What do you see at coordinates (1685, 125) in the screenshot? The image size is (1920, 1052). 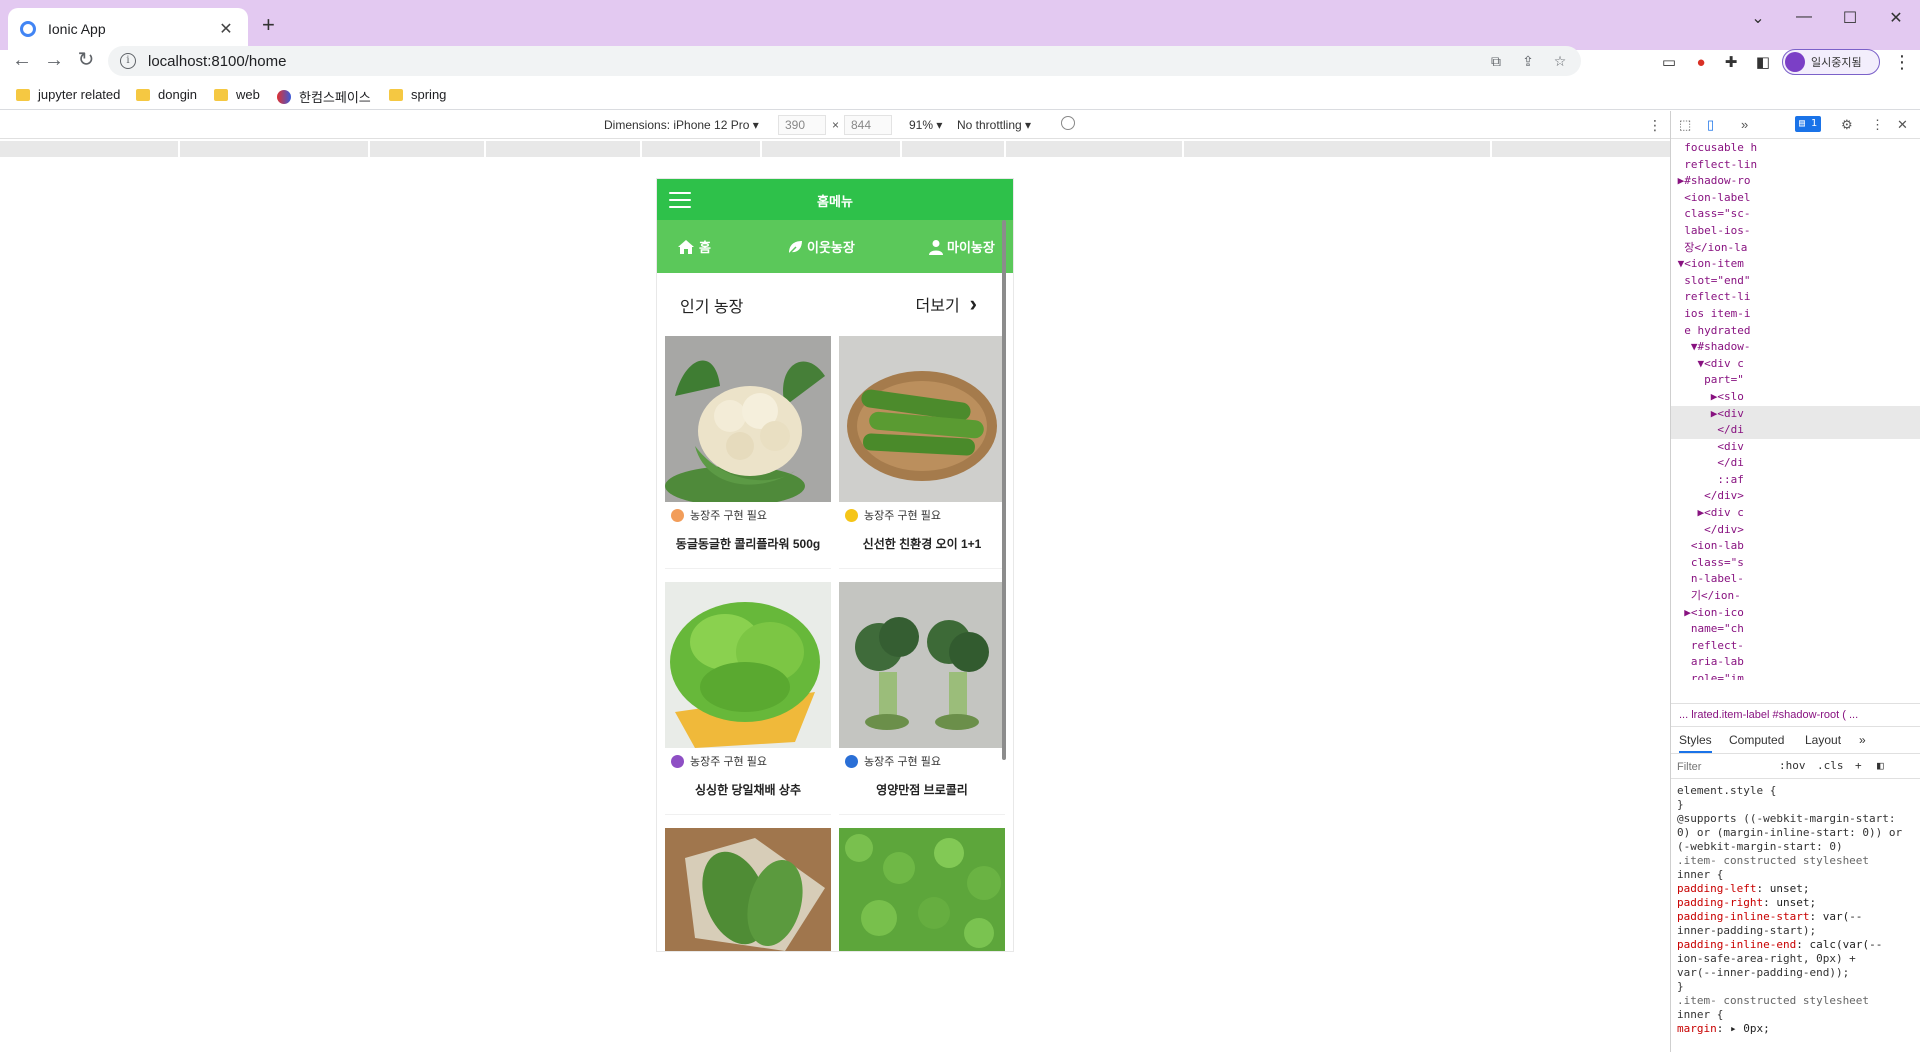 I see `inspect-element-icon: ⬚` at bounding box center [1685, 125].